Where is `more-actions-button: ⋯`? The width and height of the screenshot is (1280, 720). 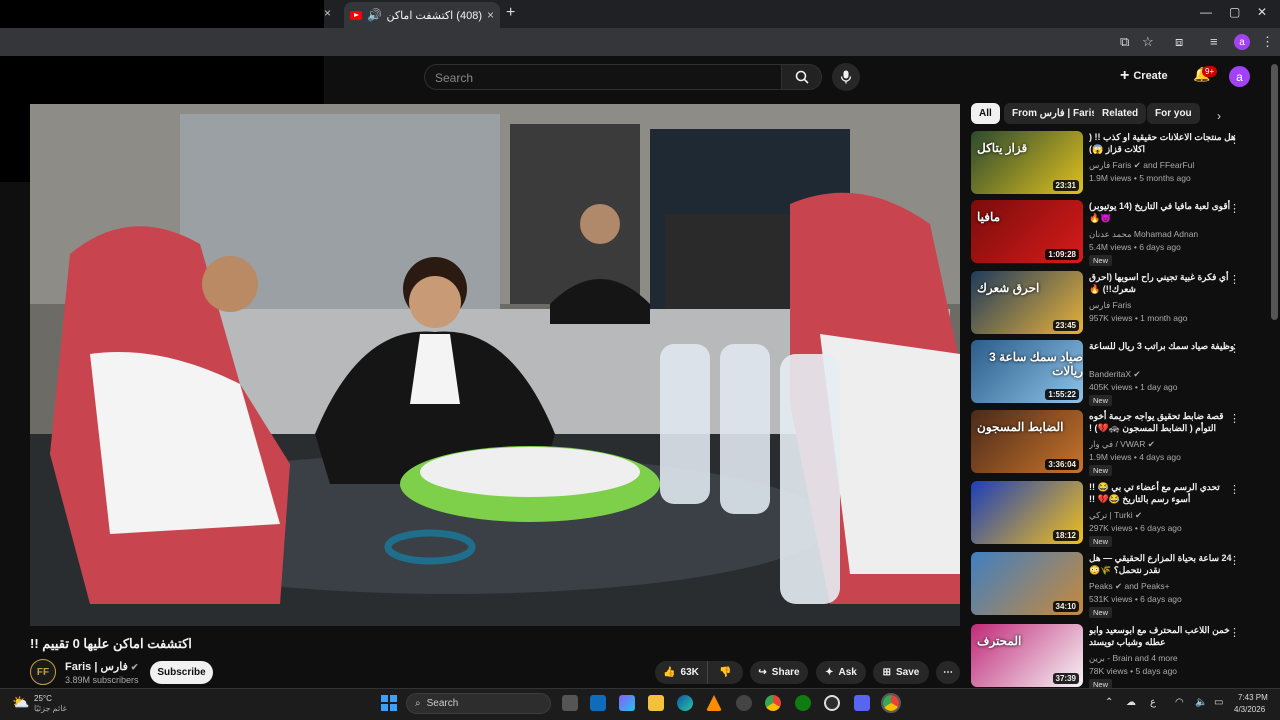
more-actions-button: ⋯ is located at coordinates (948, 672).